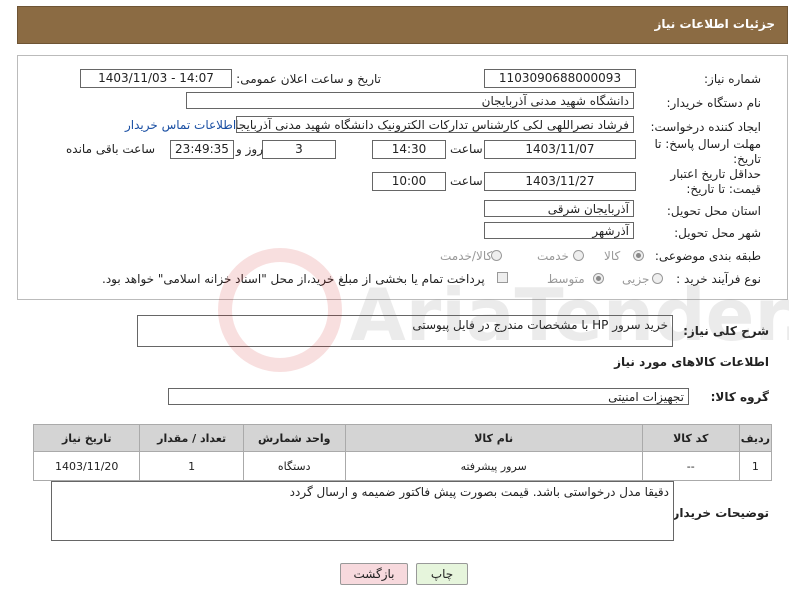  What do you see at coordinates (559, 230) in the screenshot?
I see `city-field: آذرشهر` at bounding box center [559, 230].